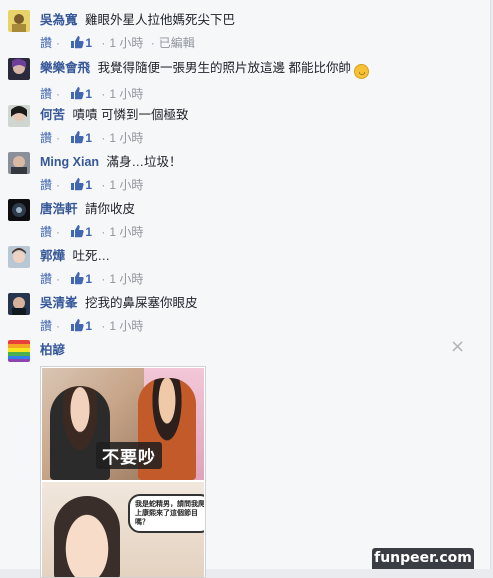 This screenshot has width=493, height=578. I want to click on comment-author: 柏諺, so click(52, 350).